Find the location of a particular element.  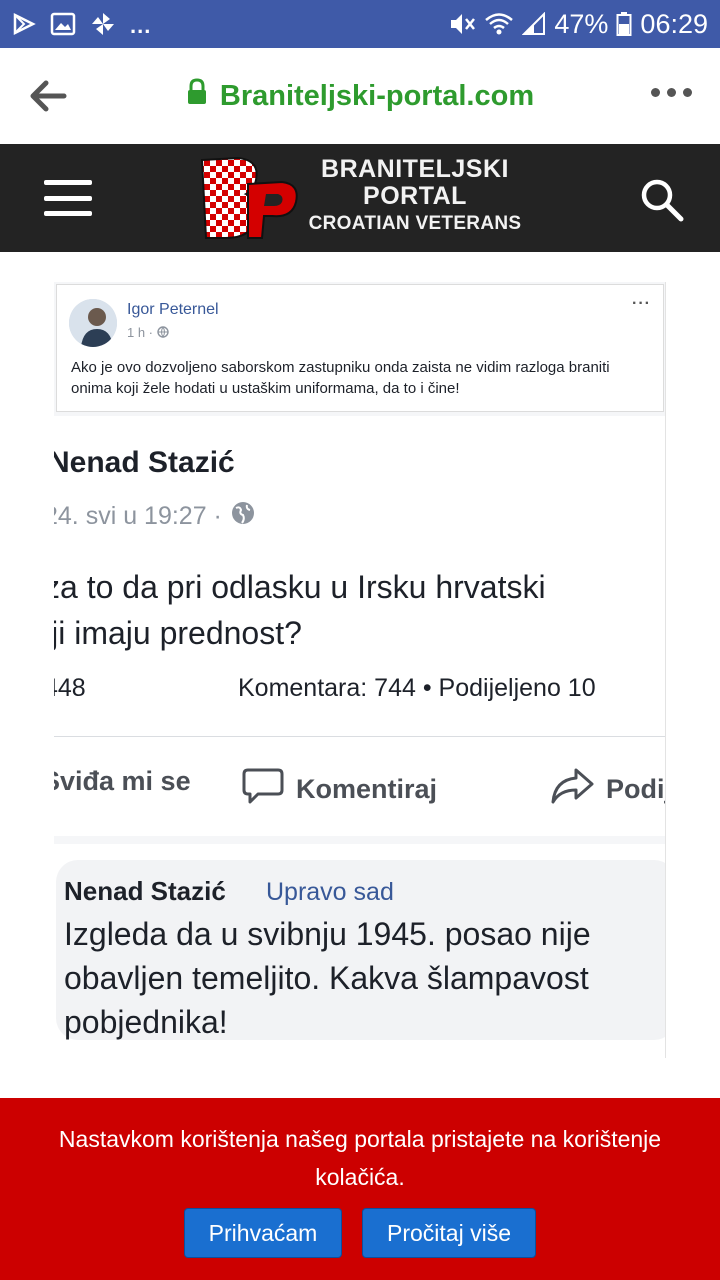

post-time: 1 h · is located at coordinates (148, 332).